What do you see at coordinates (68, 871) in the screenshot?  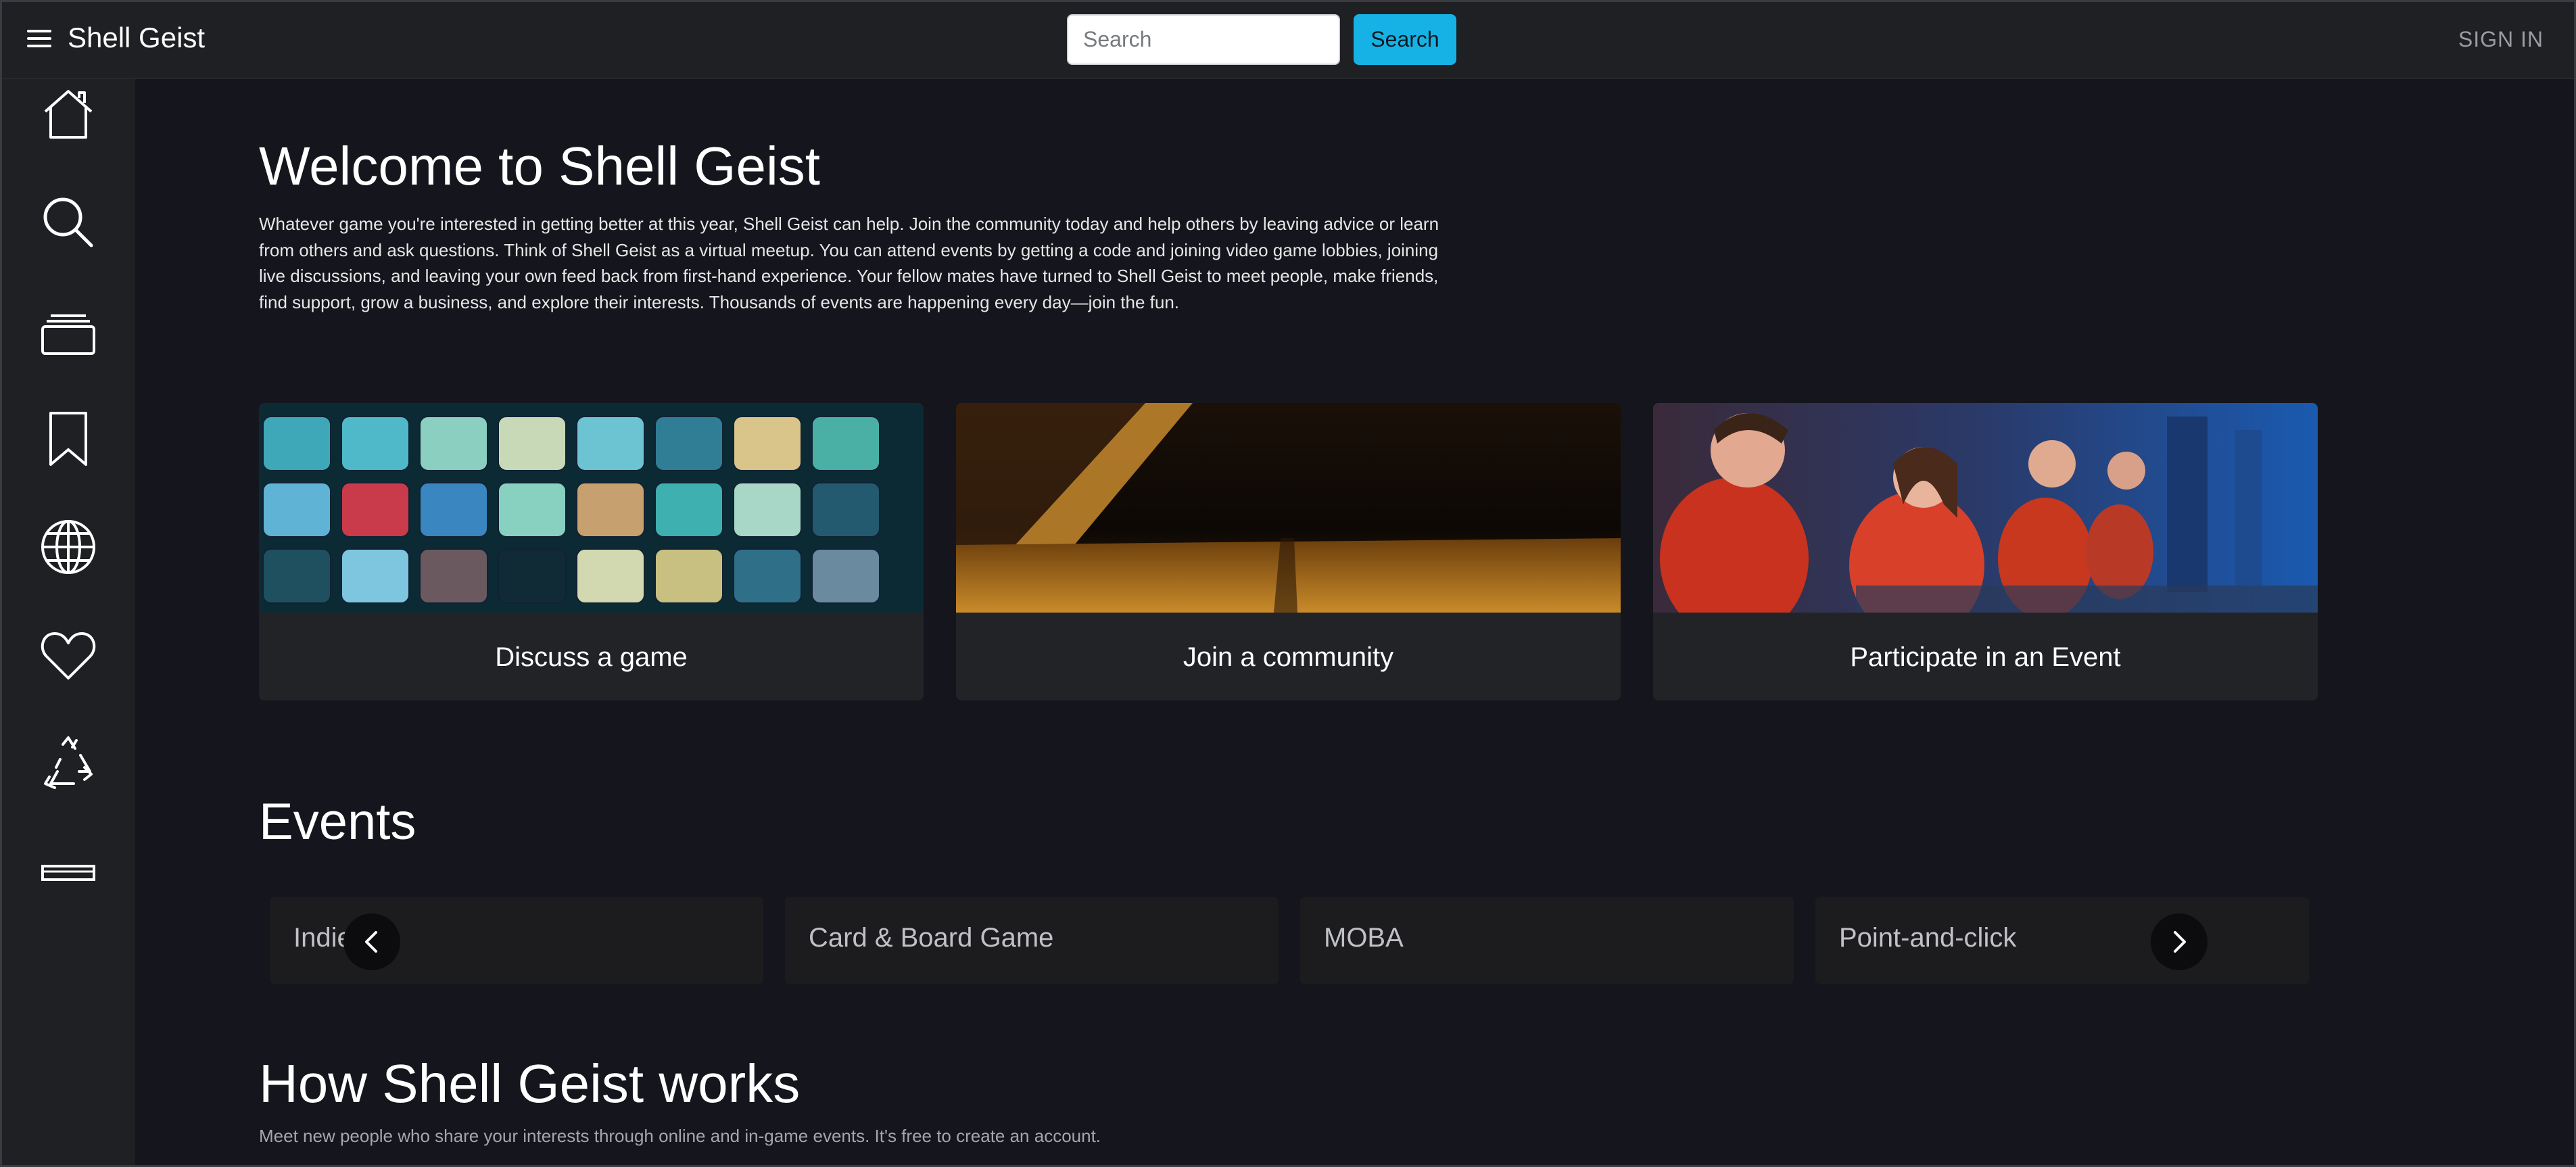 I see `bar-icon` at bounding box center [68, 871].